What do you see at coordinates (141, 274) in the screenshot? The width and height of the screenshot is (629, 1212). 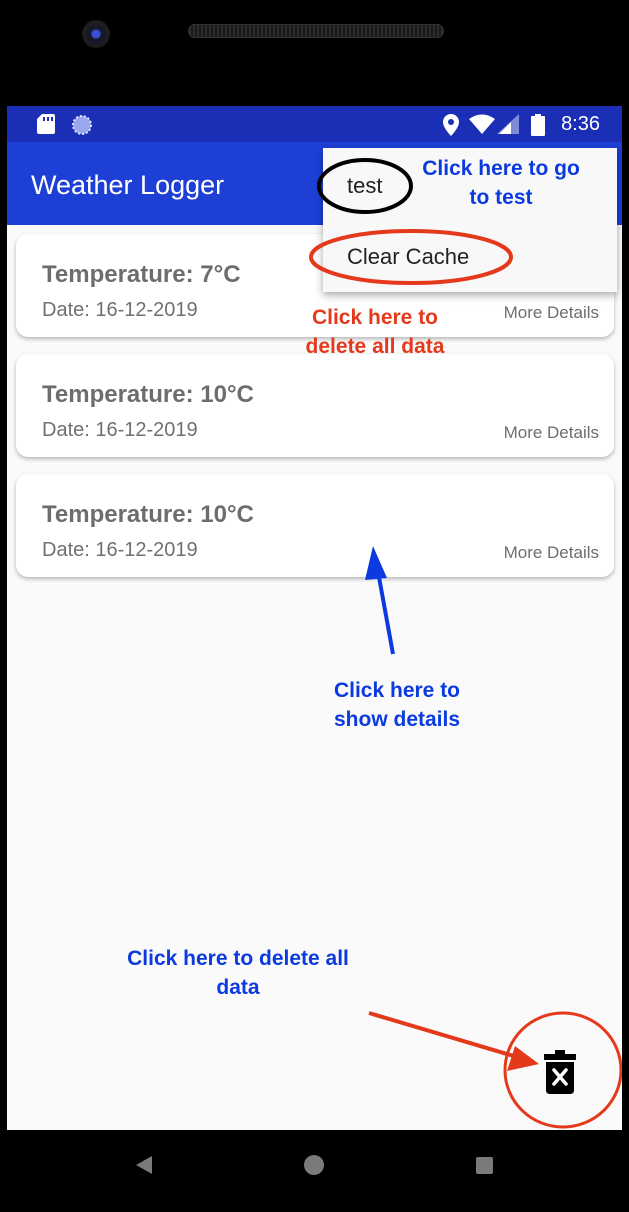 I see `temperature-text: Temperature: 7°C` at bounding box center [141, 274].